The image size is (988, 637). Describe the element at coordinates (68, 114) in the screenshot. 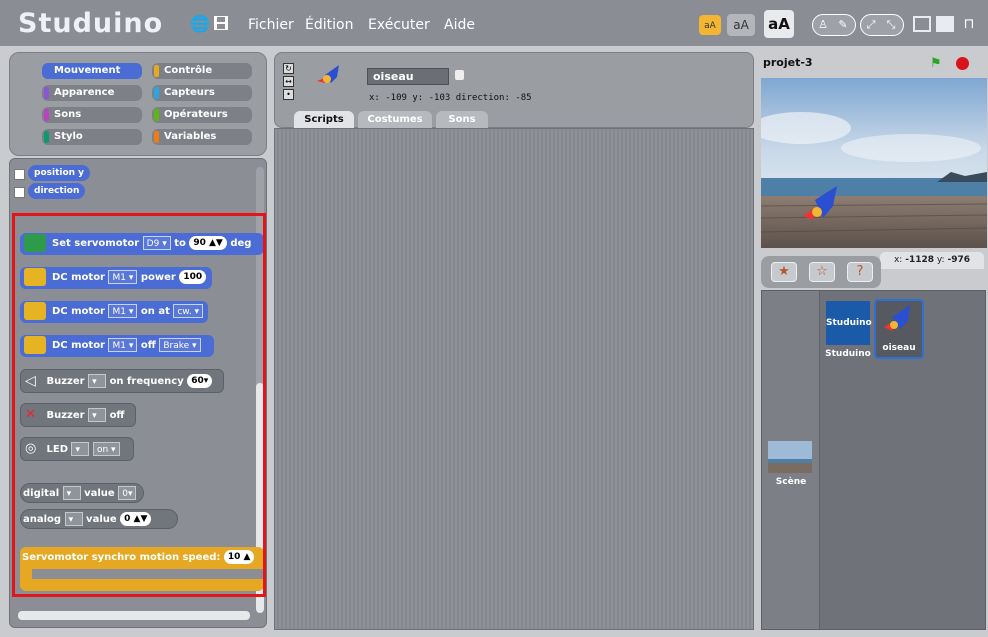

I see `category-label: Sons` at that location.